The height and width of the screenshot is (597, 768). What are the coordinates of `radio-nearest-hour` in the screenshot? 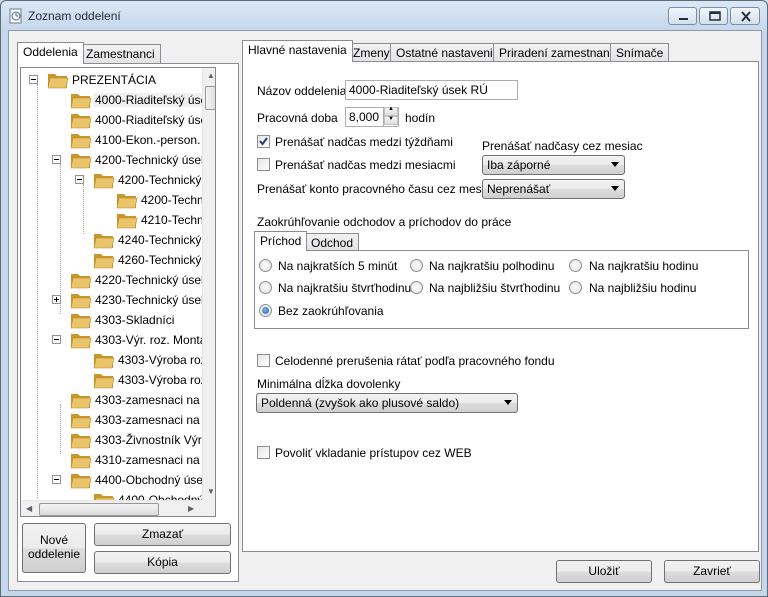 It's located at (575, 287).